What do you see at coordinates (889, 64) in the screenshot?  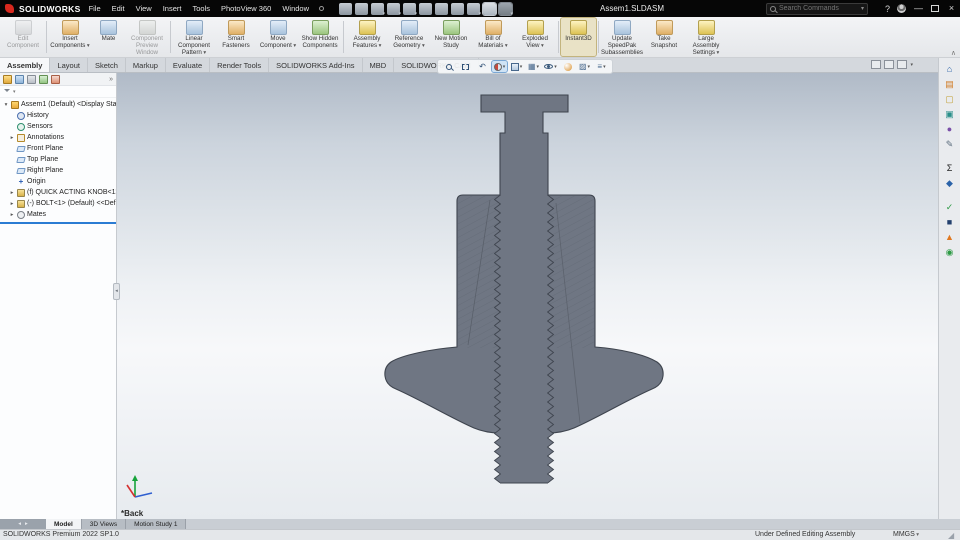 I see `minimize-window-icon` at bounding box center [889, 64].